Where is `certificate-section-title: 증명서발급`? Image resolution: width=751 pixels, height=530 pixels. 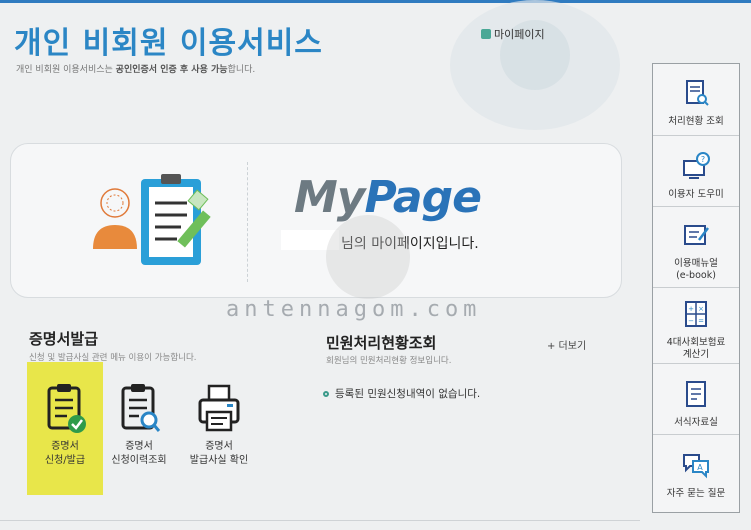
certificate-section-title: 증명서발급 is located at coordinates (64, 339).